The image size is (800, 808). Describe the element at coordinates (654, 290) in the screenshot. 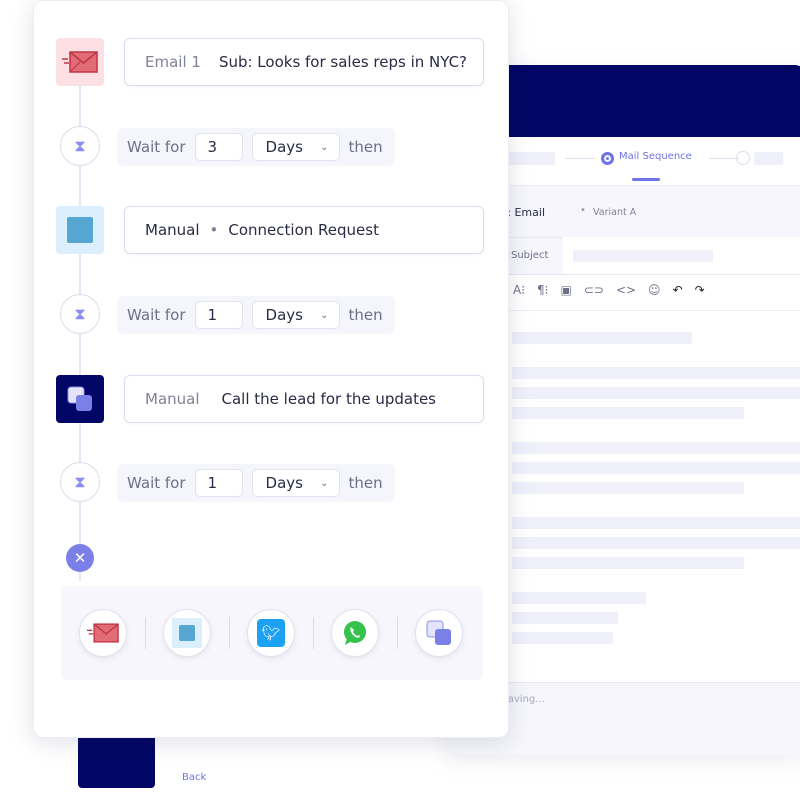

I see `emoji-icon: ☺` at that location.